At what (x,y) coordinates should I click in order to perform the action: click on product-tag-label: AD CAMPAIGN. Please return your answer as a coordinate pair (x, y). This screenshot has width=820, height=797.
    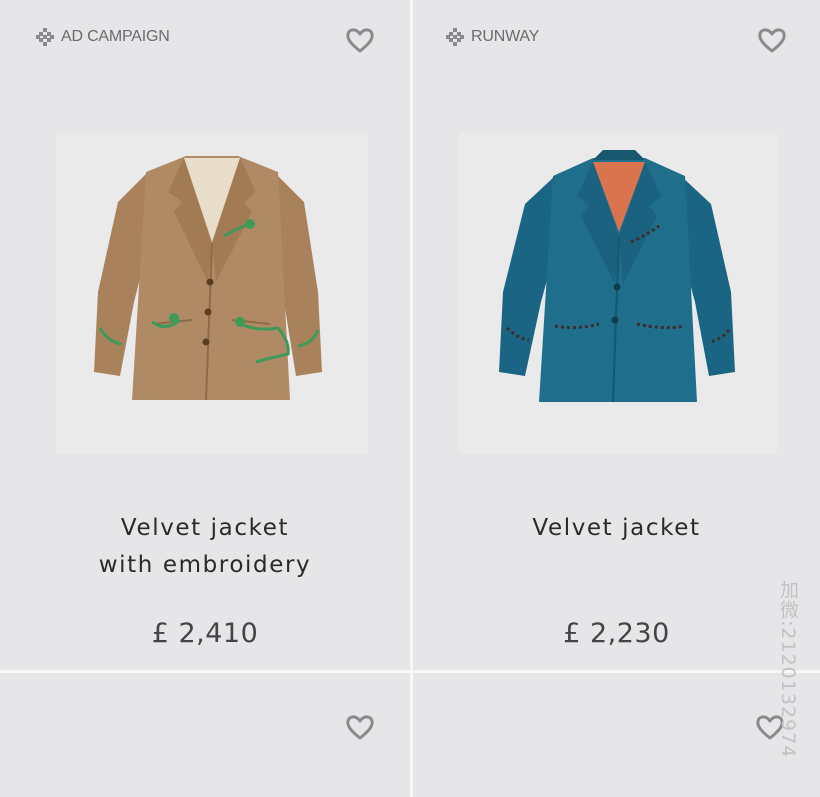
    Looking at the image, I should click on (115, 36).